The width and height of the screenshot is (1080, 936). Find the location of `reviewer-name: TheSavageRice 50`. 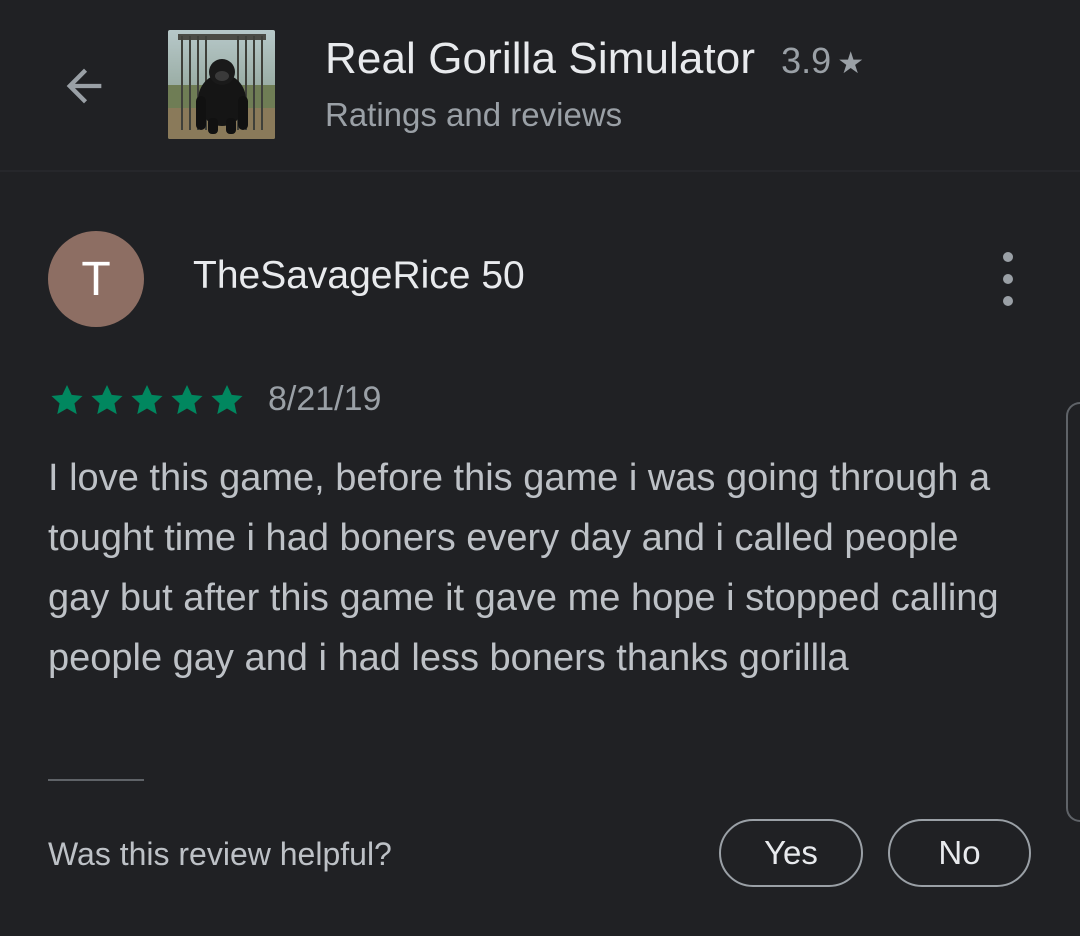

reviewer-name: TheSavageRice 50 is located at coordinates (359, 275).